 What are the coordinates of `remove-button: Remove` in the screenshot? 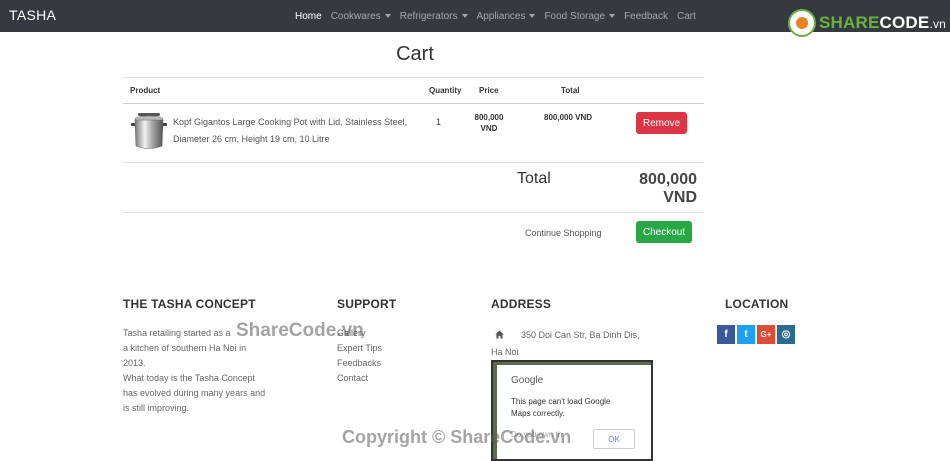 It's located at (661, 123).